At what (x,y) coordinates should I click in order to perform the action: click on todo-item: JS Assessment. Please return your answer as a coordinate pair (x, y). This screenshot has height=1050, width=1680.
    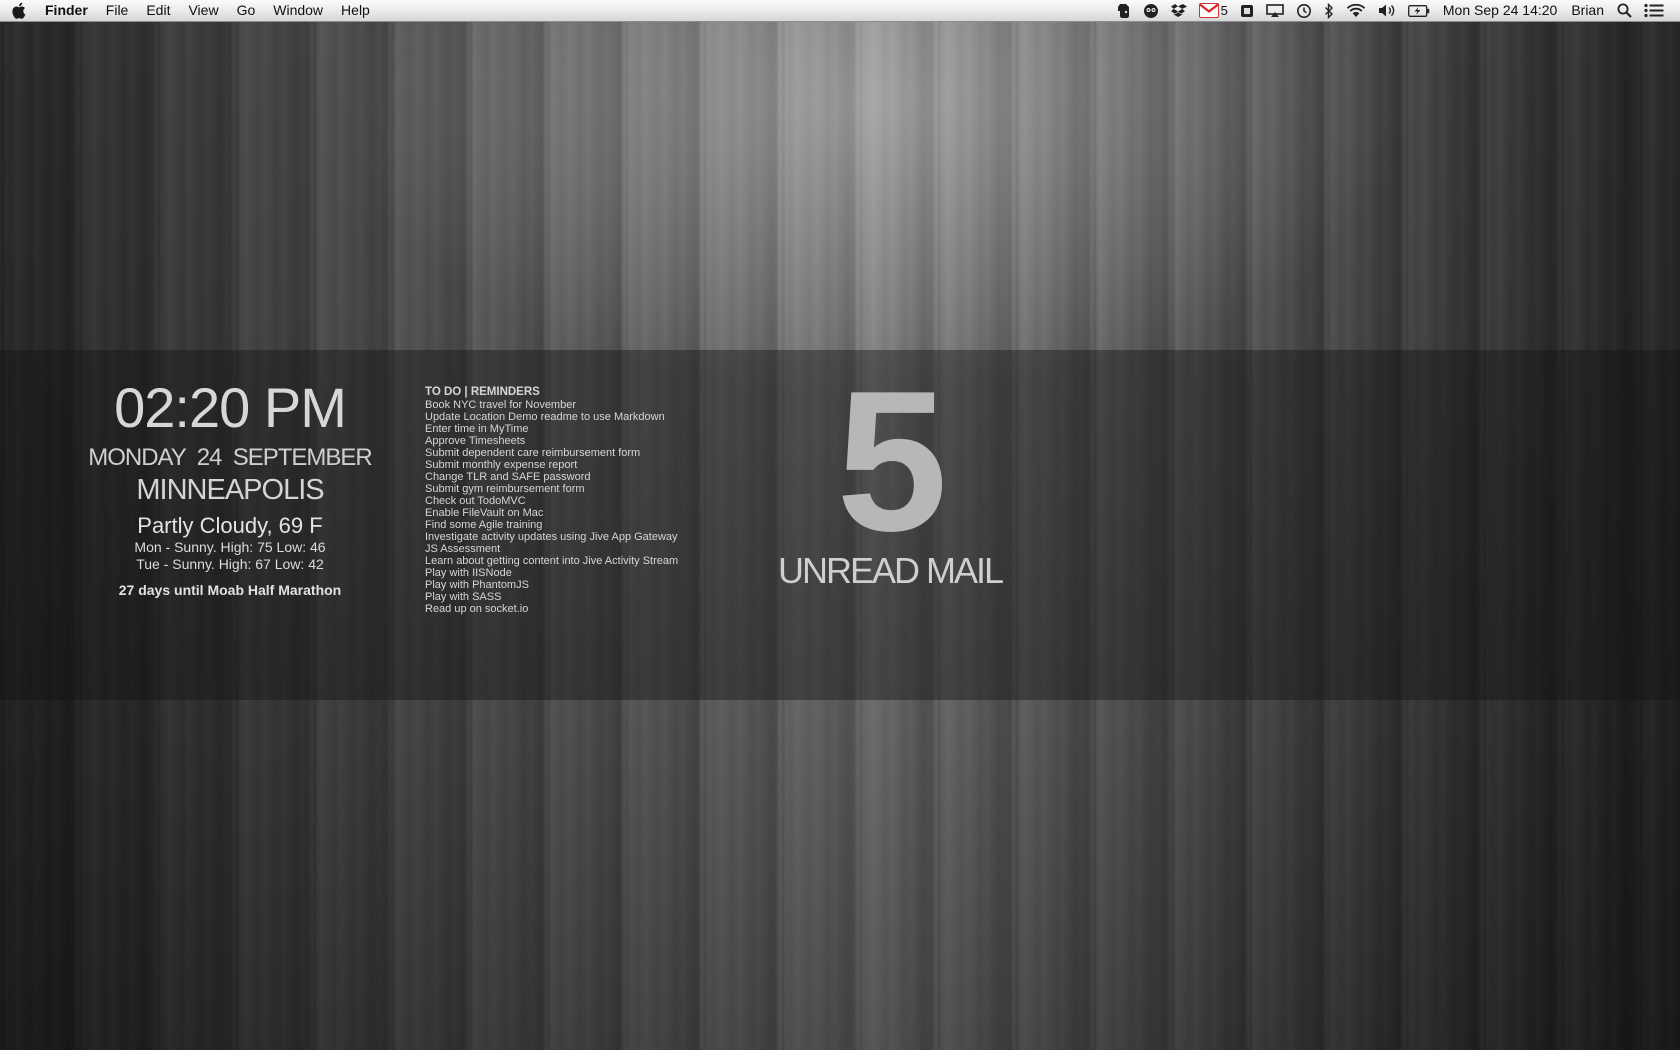
    Looking at the image, I should click on (463, 549).